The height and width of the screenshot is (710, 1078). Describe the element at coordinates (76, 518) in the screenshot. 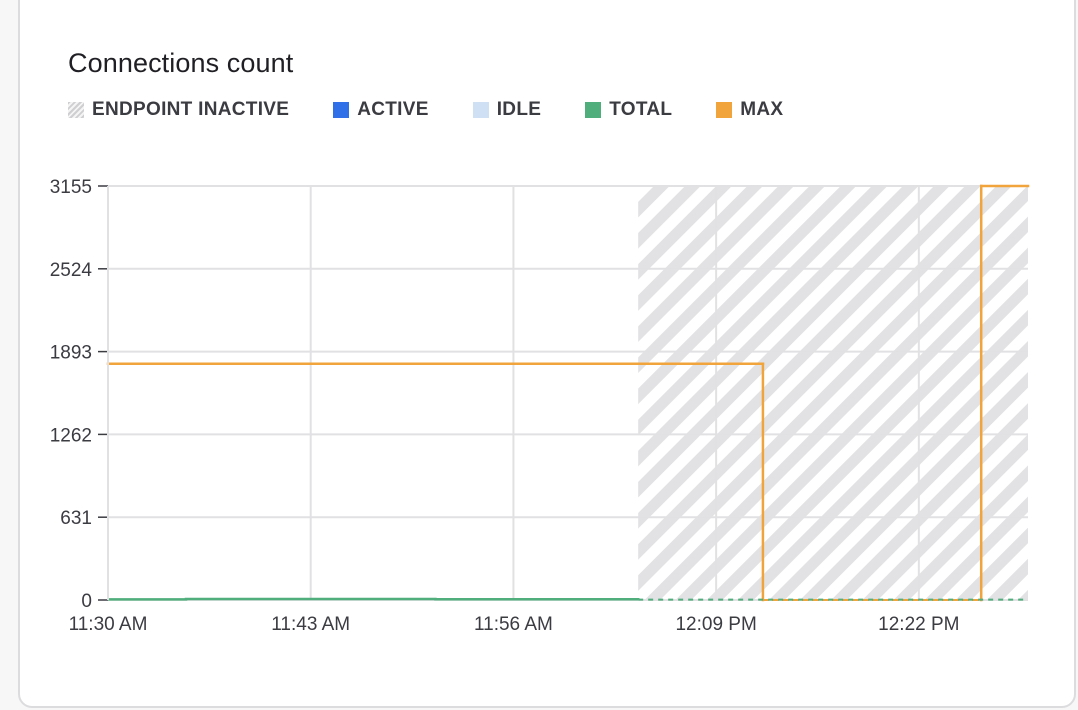

I see `y-tick-label: 631` at that location.